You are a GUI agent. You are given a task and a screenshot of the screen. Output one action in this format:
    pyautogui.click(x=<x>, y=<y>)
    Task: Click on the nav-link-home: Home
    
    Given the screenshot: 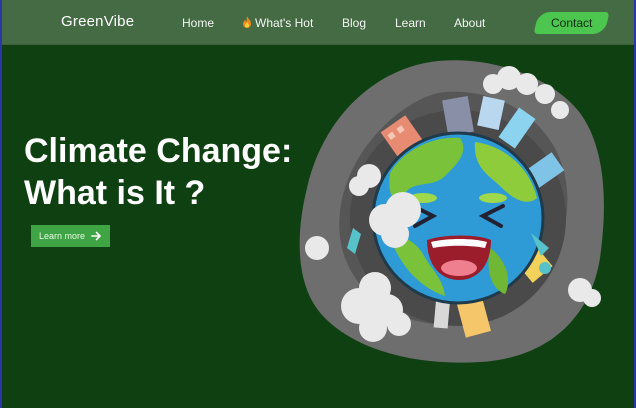 What is the action you would take?
    pyautogui.click(x=198, y=23)
    